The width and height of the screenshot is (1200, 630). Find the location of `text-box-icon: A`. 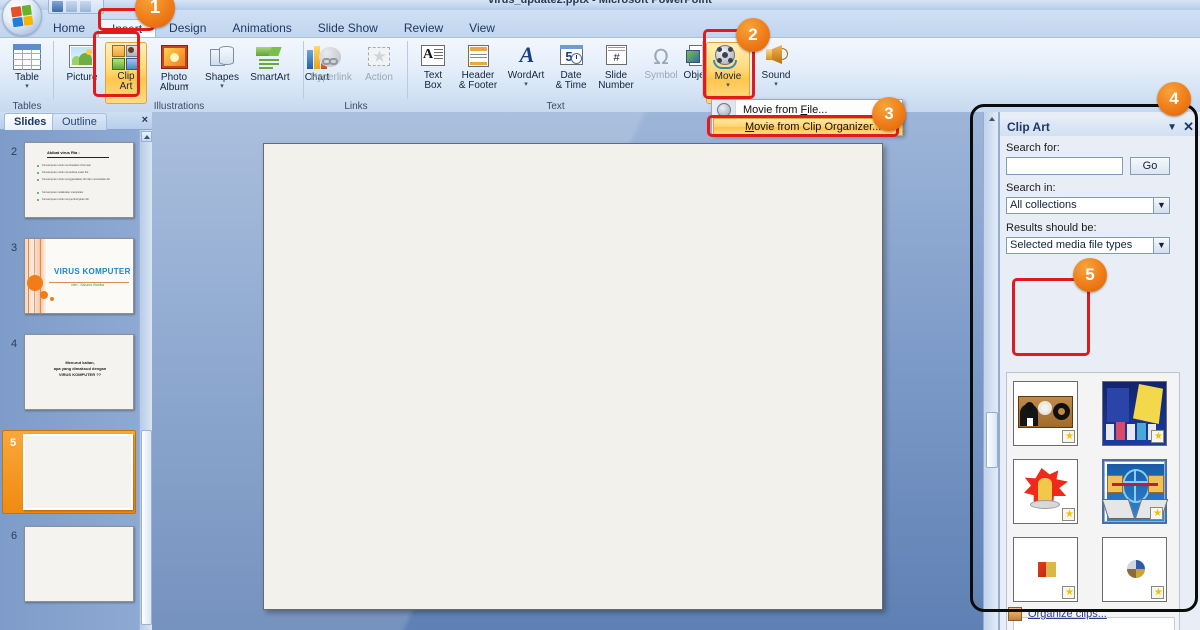

text-box-icon: A is located at coordinates (433, 57).